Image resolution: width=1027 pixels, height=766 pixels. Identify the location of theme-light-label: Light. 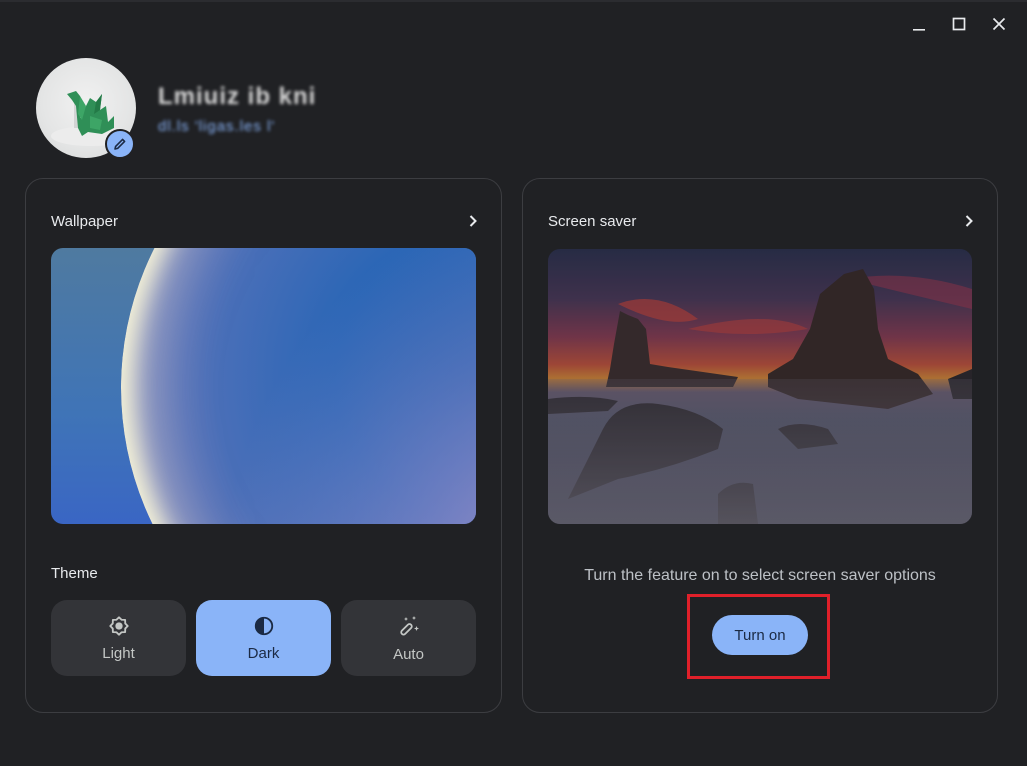
(118, 653).